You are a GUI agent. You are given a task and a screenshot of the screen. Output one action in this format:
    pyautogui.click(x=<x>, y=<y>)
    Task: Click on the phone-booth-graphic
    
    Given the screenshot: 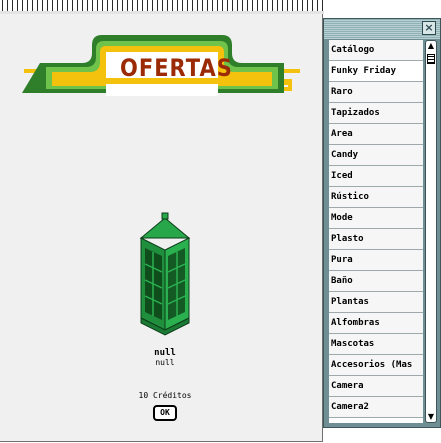 What is the action you would take?
    pyautogui.click(x=165, y=274)
    